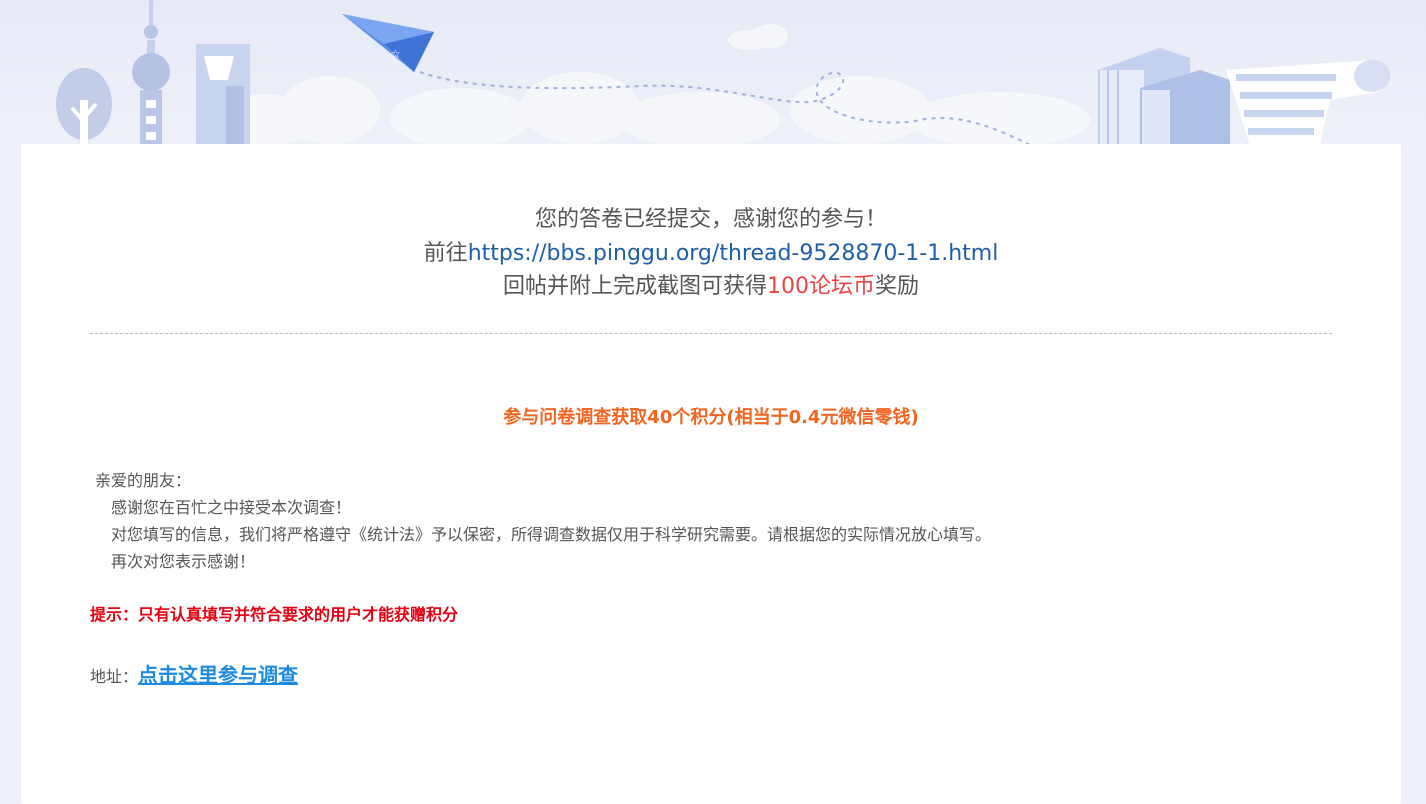 The height and width of the screenshot is (804, 1426). Describe the element at coordinates (445, 253) in the screenshot. I see `thread-link-prefix: 前往` at that location.